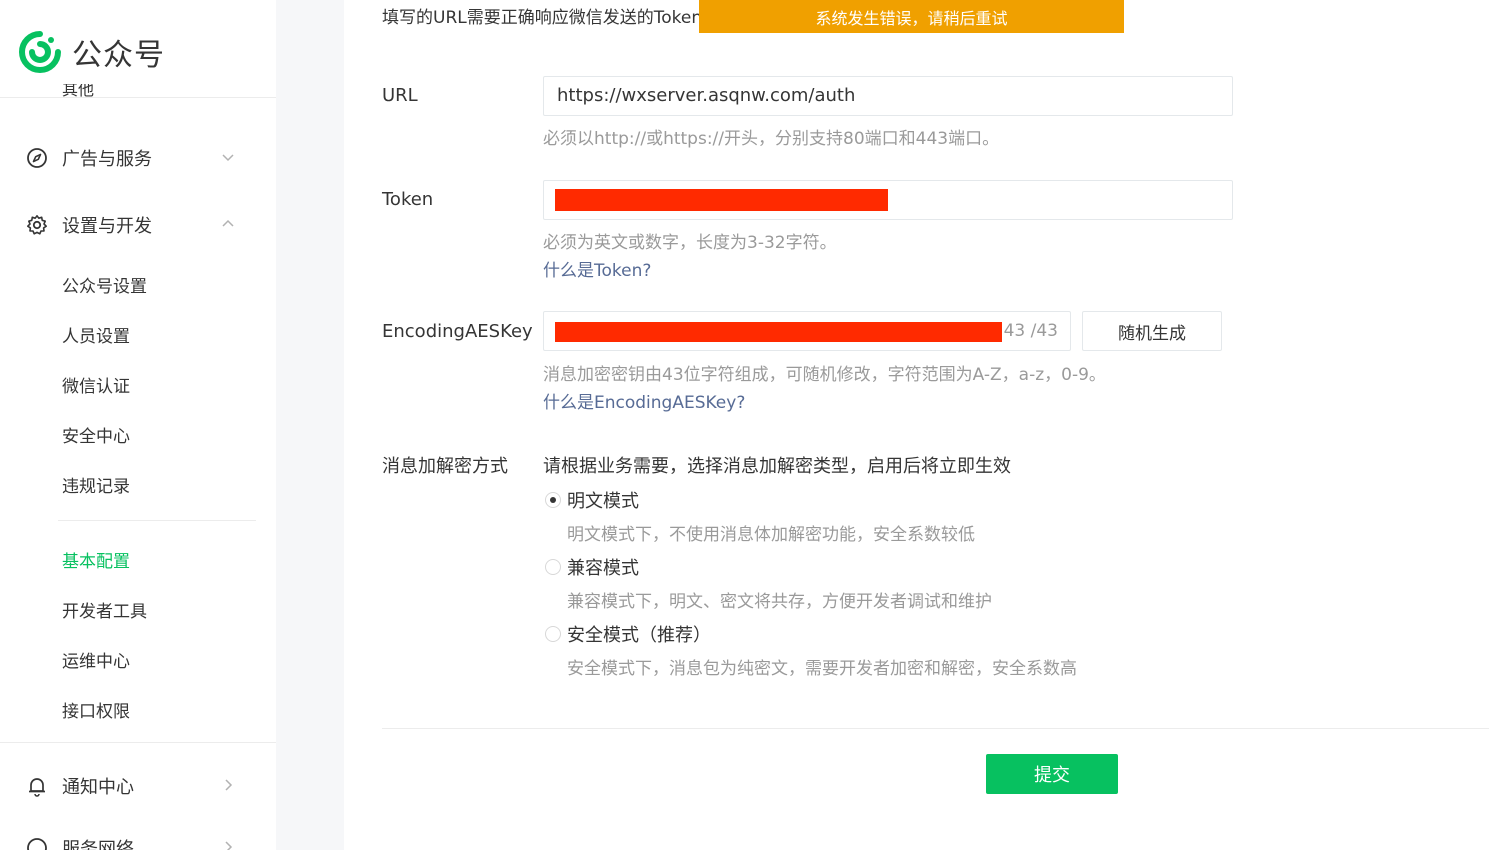 The height and width of the screenshot is (850, 1489). Describe the element at coordinates (107, 159) in the screenshot. I see `sidebar-group-label: 广告与服务` at that location.